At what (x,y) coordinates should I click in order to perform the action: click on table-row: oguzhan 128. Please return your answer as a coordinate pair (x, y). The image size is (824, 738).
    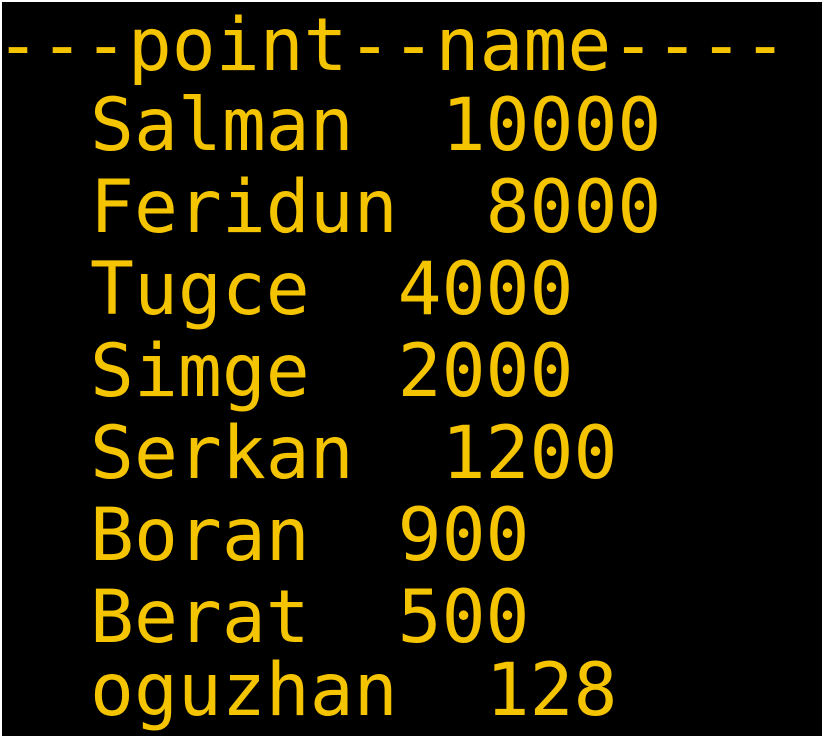
    Looking at the image, I should click on (353, 691).